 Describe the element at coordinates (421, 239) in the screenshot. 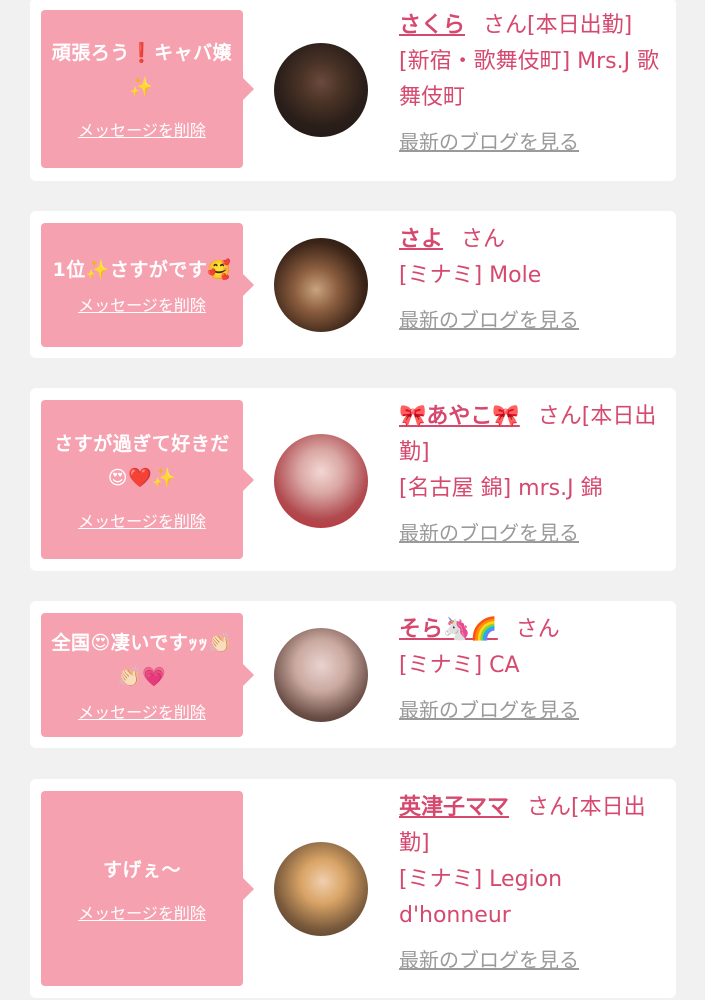

I see `cast-name-link: さよ` at that location.